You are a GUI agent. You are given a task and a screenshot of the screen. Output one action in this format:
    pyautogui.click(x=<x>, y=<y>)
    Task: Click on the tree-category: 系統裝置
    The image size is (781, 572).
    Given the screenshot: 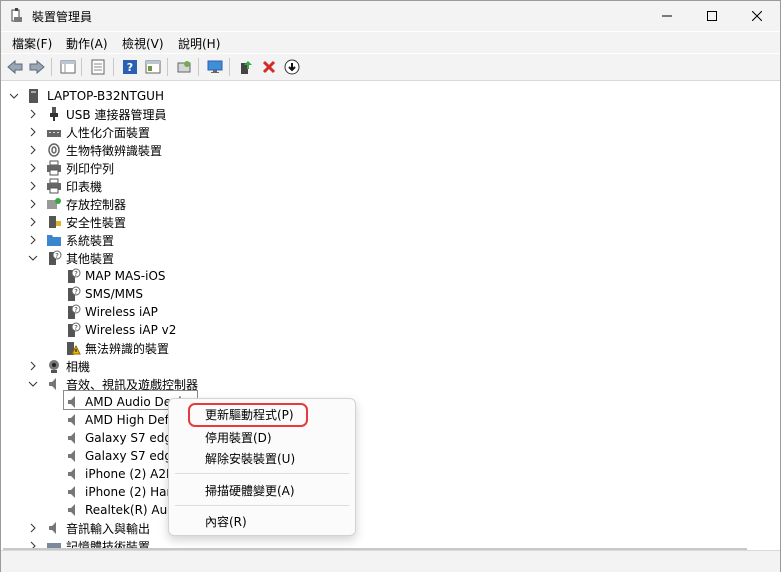 What is the action you would take?
    pyautogui.click(x=80, y=240)
    